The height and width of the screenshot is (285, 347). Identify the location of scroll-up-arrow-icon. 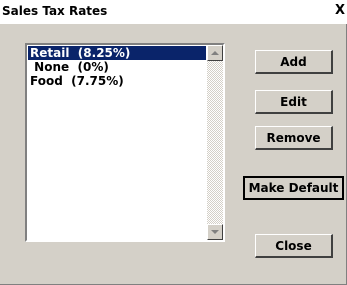
(215, 53).